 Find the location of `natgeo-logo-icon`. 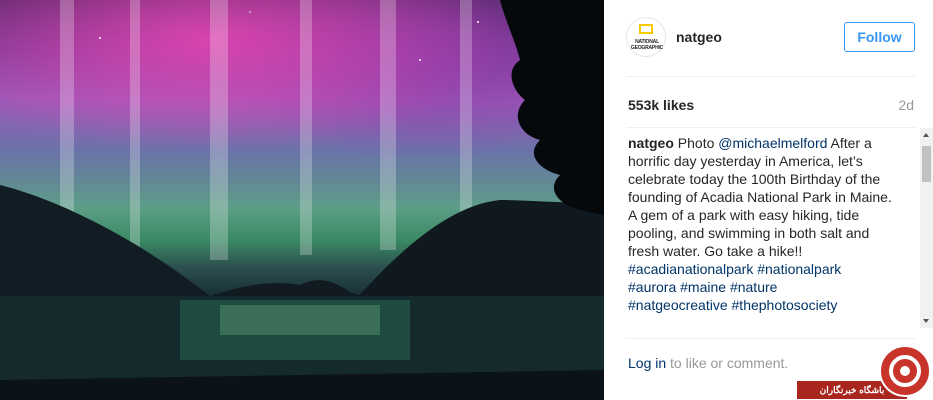

natgeo-logo-icon is located at coordinates (646, 29).